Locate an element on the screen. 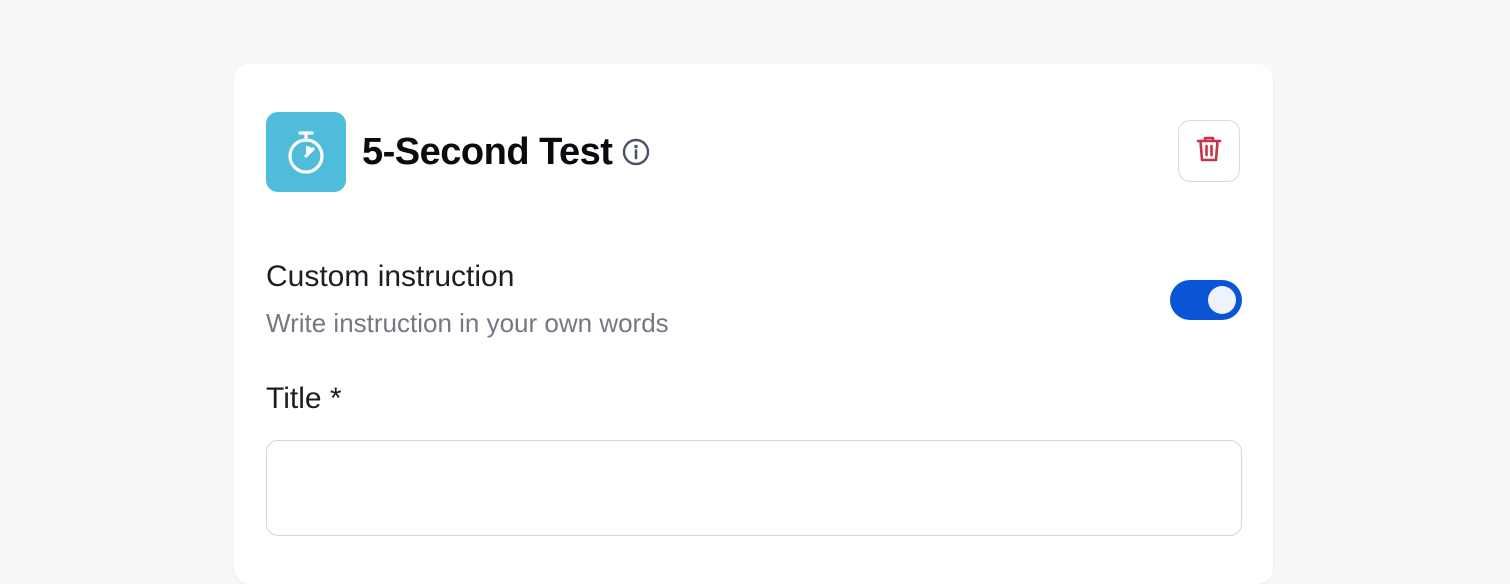 This screenshot has width=1510, height=584. title-input is located at coordinates (754, 488).